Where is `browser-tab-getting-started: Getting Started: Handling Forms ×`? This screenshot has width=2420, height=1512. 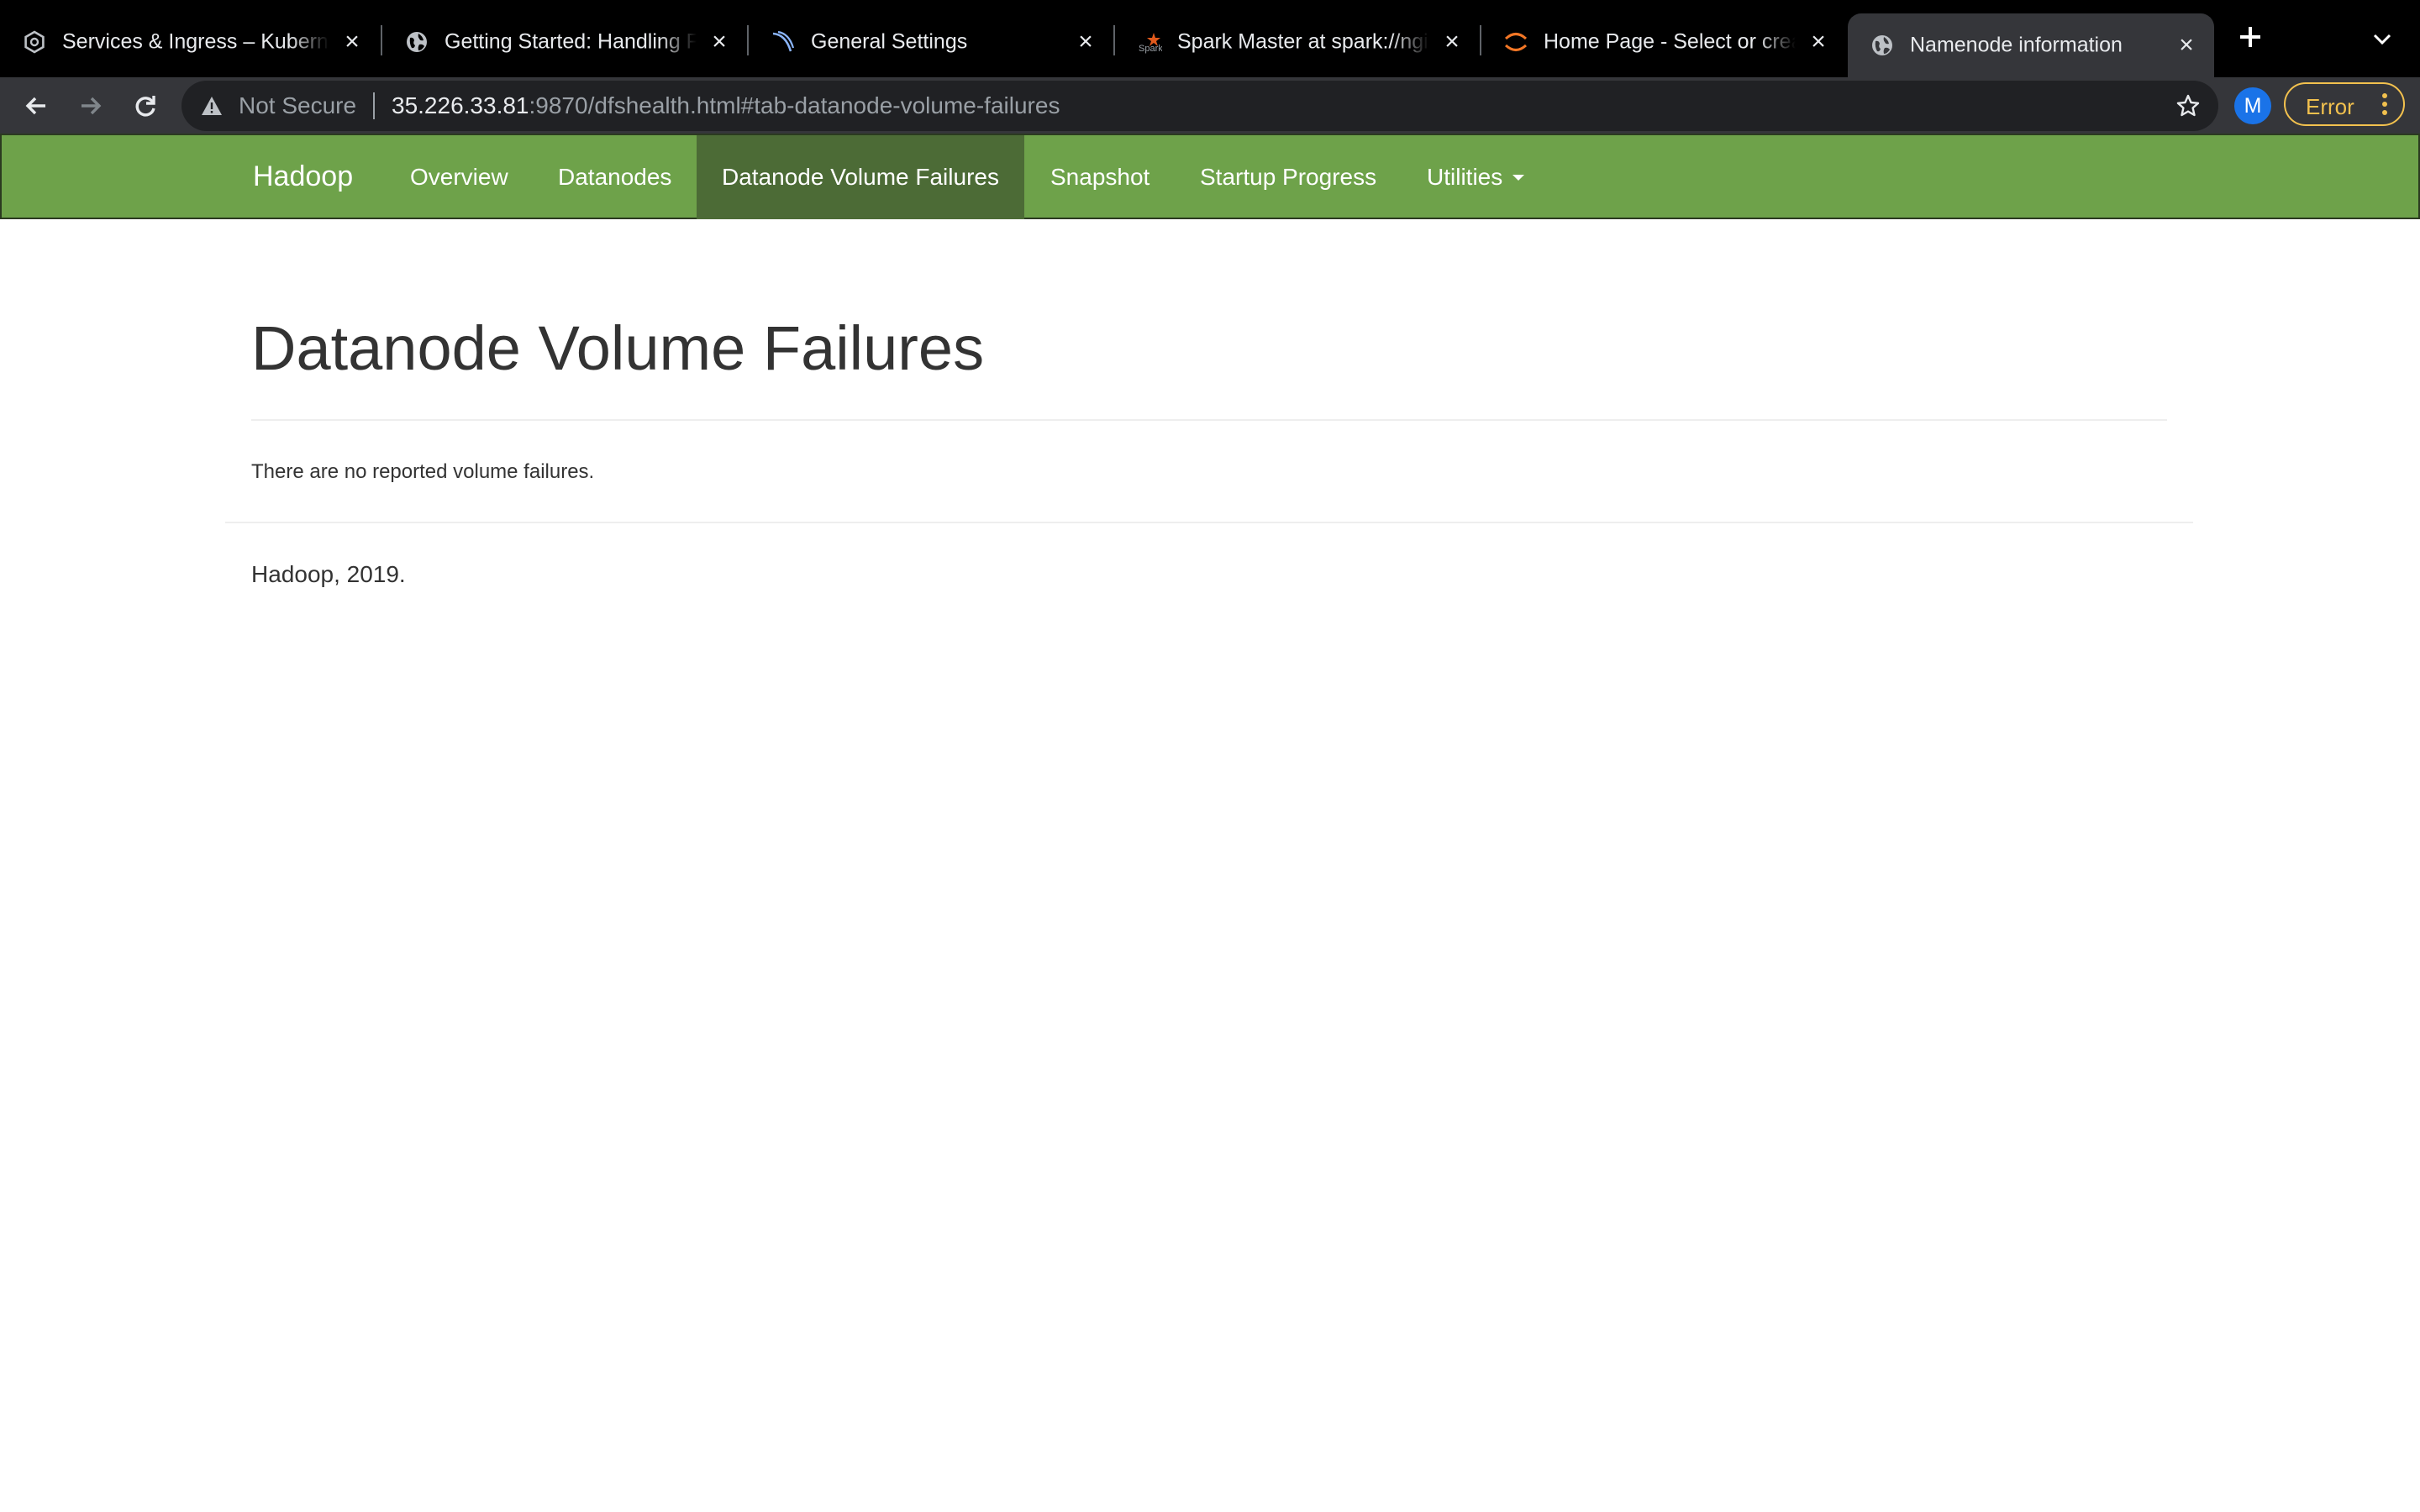
browser-tab-getting-started: Getting Started: Handling Forms × is located at coordinates (564, 42).